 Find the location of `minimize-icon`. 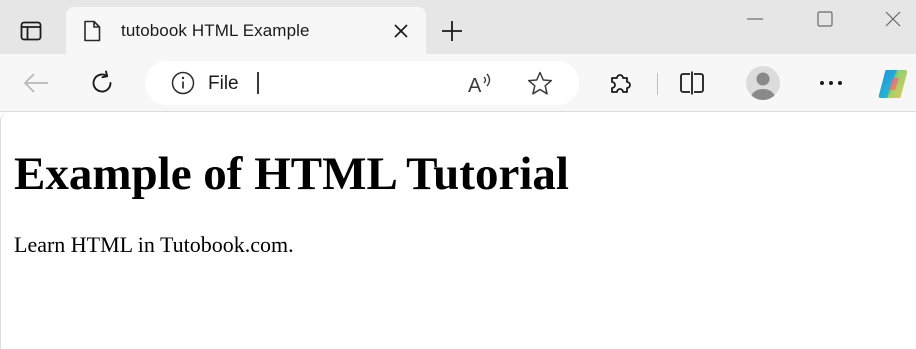

minimize-icon is located at coordinates (755, 19).